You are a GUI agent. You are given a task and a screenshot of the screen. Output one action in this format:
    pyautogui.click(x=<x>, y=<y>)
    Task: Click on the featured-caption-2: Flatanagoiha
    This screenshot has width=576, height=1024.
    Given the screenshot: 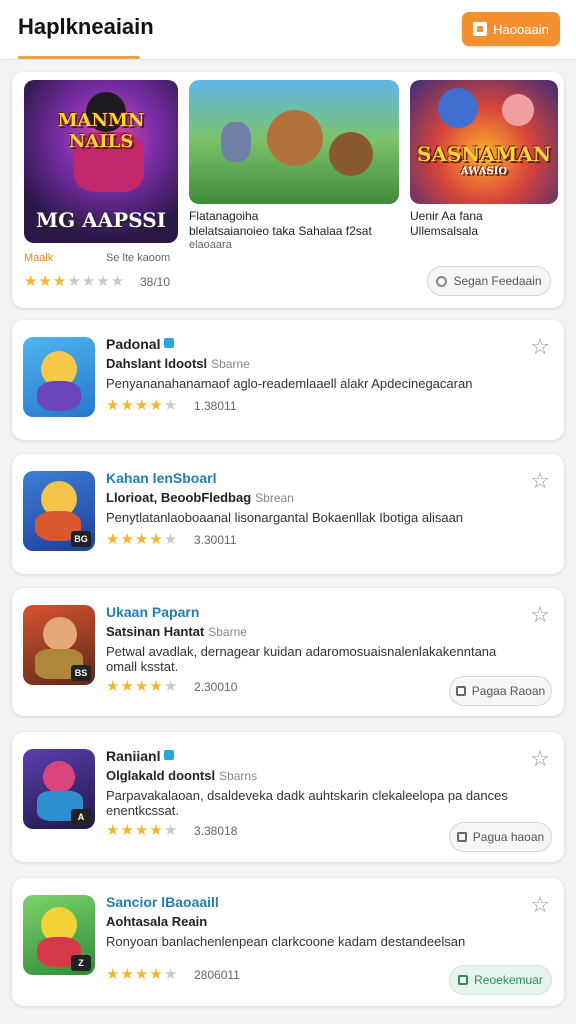 What is the action you would take?
    pyautogui.click(x=224, y=216)
    